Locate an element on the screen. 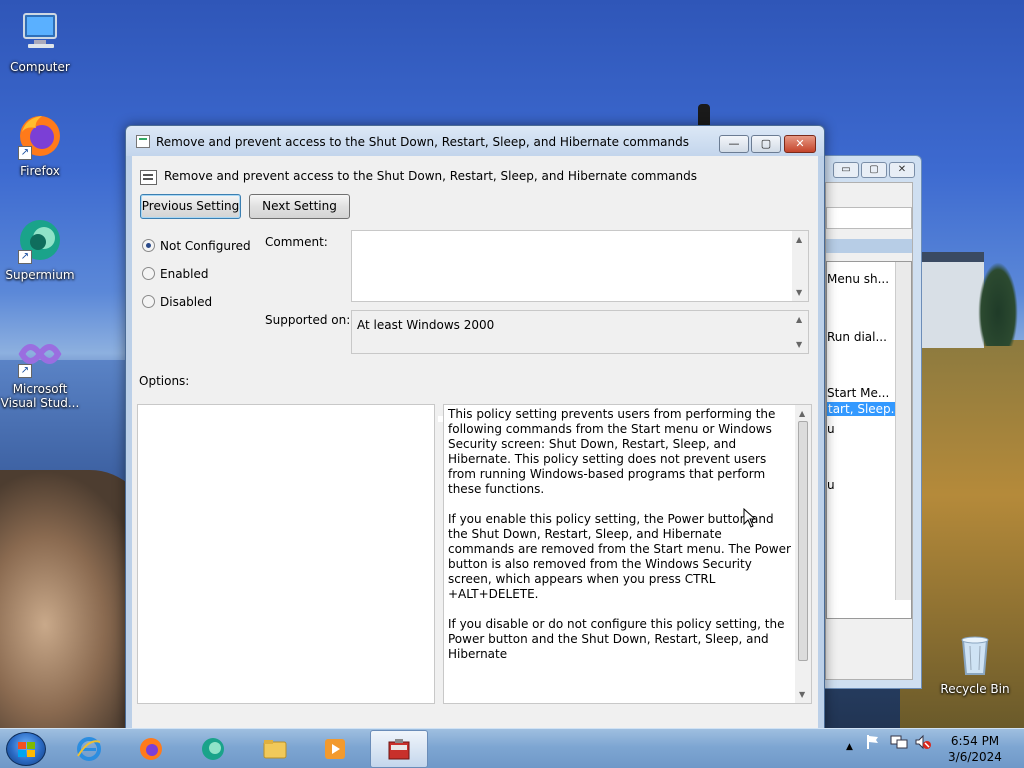 Image resolution: width=1024 pixels, height=768 pixels. radio-disabled: Disabled is located at coordinates (177, 302).